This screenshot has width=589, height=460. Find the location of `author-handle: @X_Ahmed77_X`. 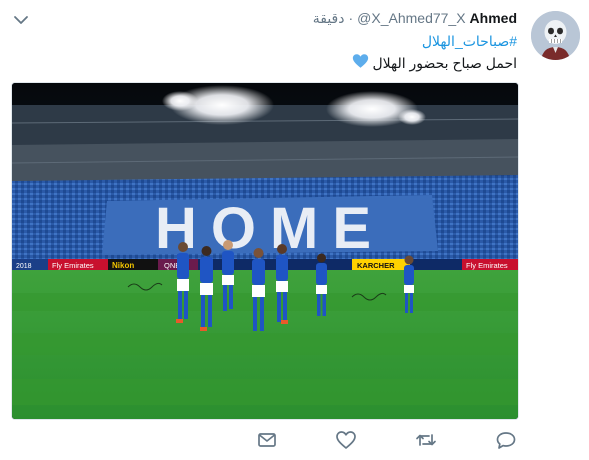

author-handle: @X_Ahmed77_X is located at coordinates (411, 18).